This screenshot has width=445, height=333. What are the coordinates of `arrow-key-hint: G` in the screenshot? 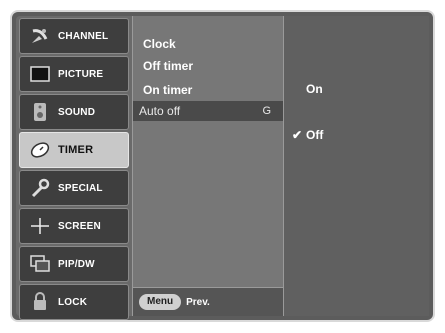 It's located at (266, 111).